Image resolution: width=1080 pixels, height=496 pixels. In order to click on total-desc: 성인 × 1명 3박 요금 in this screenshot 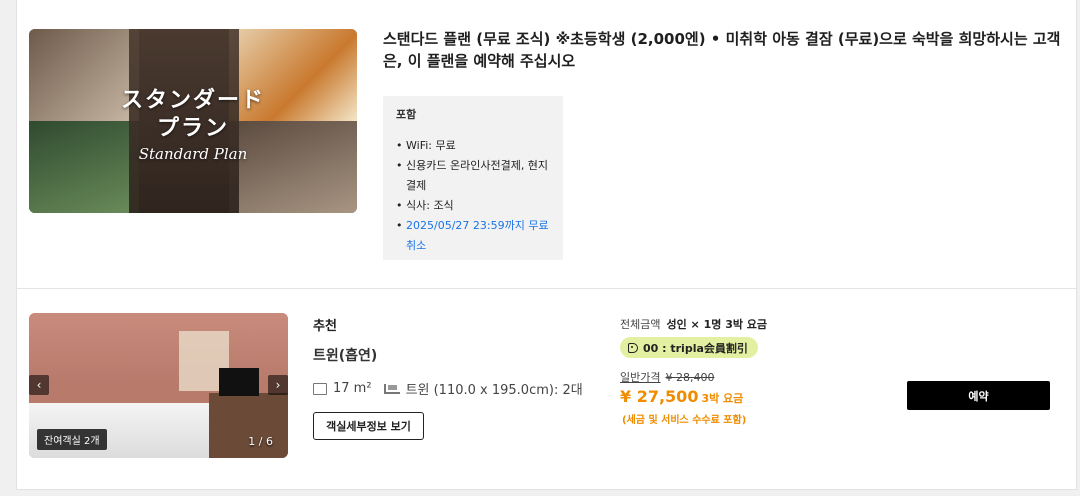, I will do `click(717, 324)`.